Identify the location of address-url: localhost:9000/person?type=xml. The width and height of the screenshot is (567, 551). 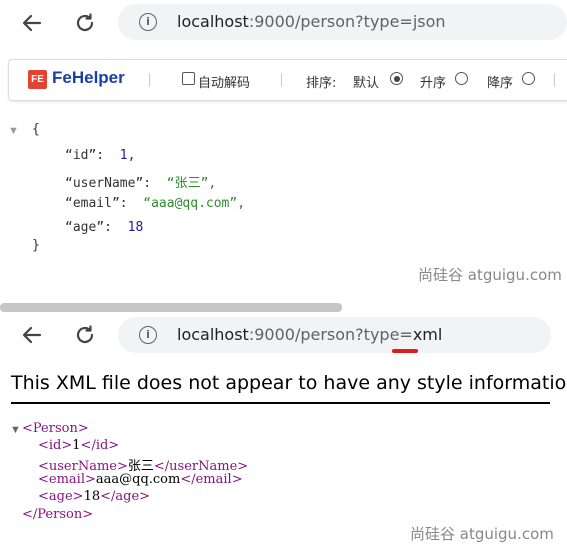
(309, 334).